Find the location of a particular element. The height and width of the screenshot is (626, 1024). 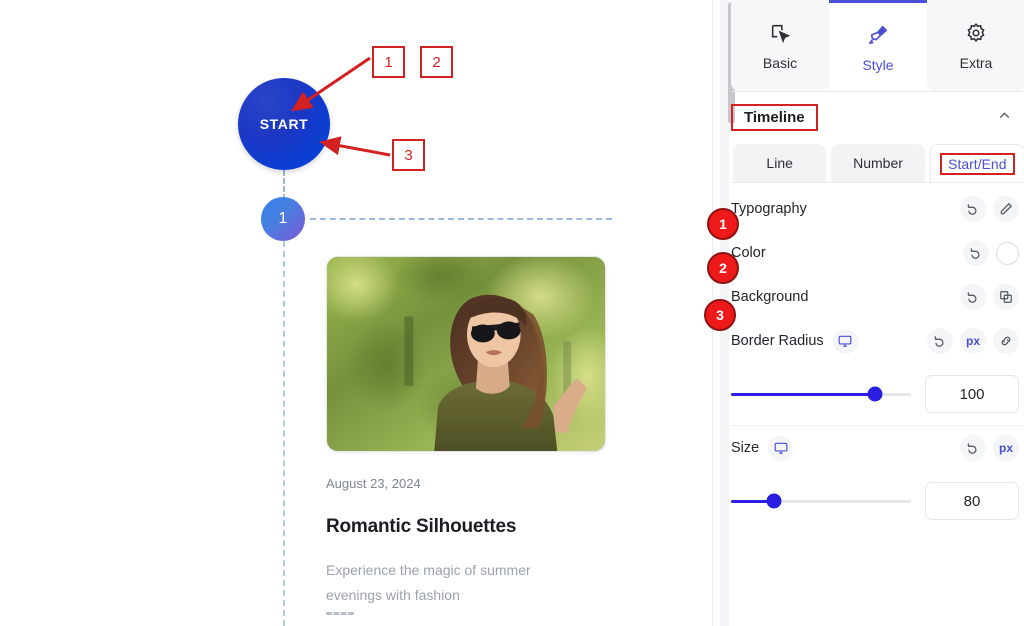

subtab-number: Number is located at coordinates (878, 163).